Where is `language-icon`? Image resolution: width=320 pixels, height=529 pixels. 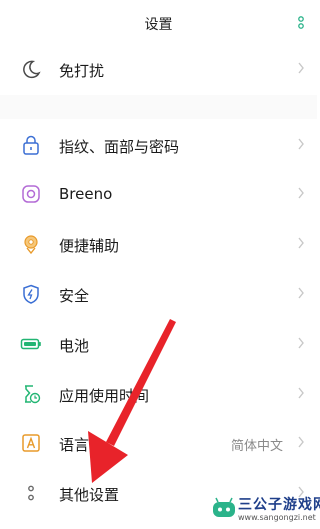 language-icon is located at coordinates (31, 443).